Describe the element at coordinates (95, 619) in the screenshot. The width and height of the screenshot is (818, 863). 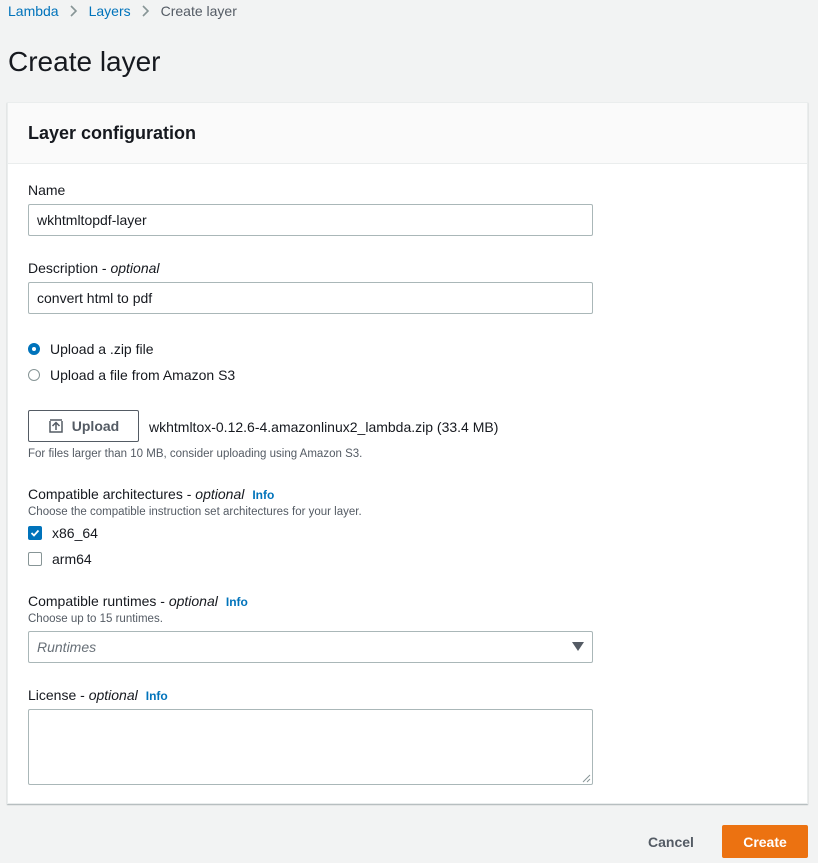
I see `runtimes-hint: Choose up to 15 runtimes.` at that location.